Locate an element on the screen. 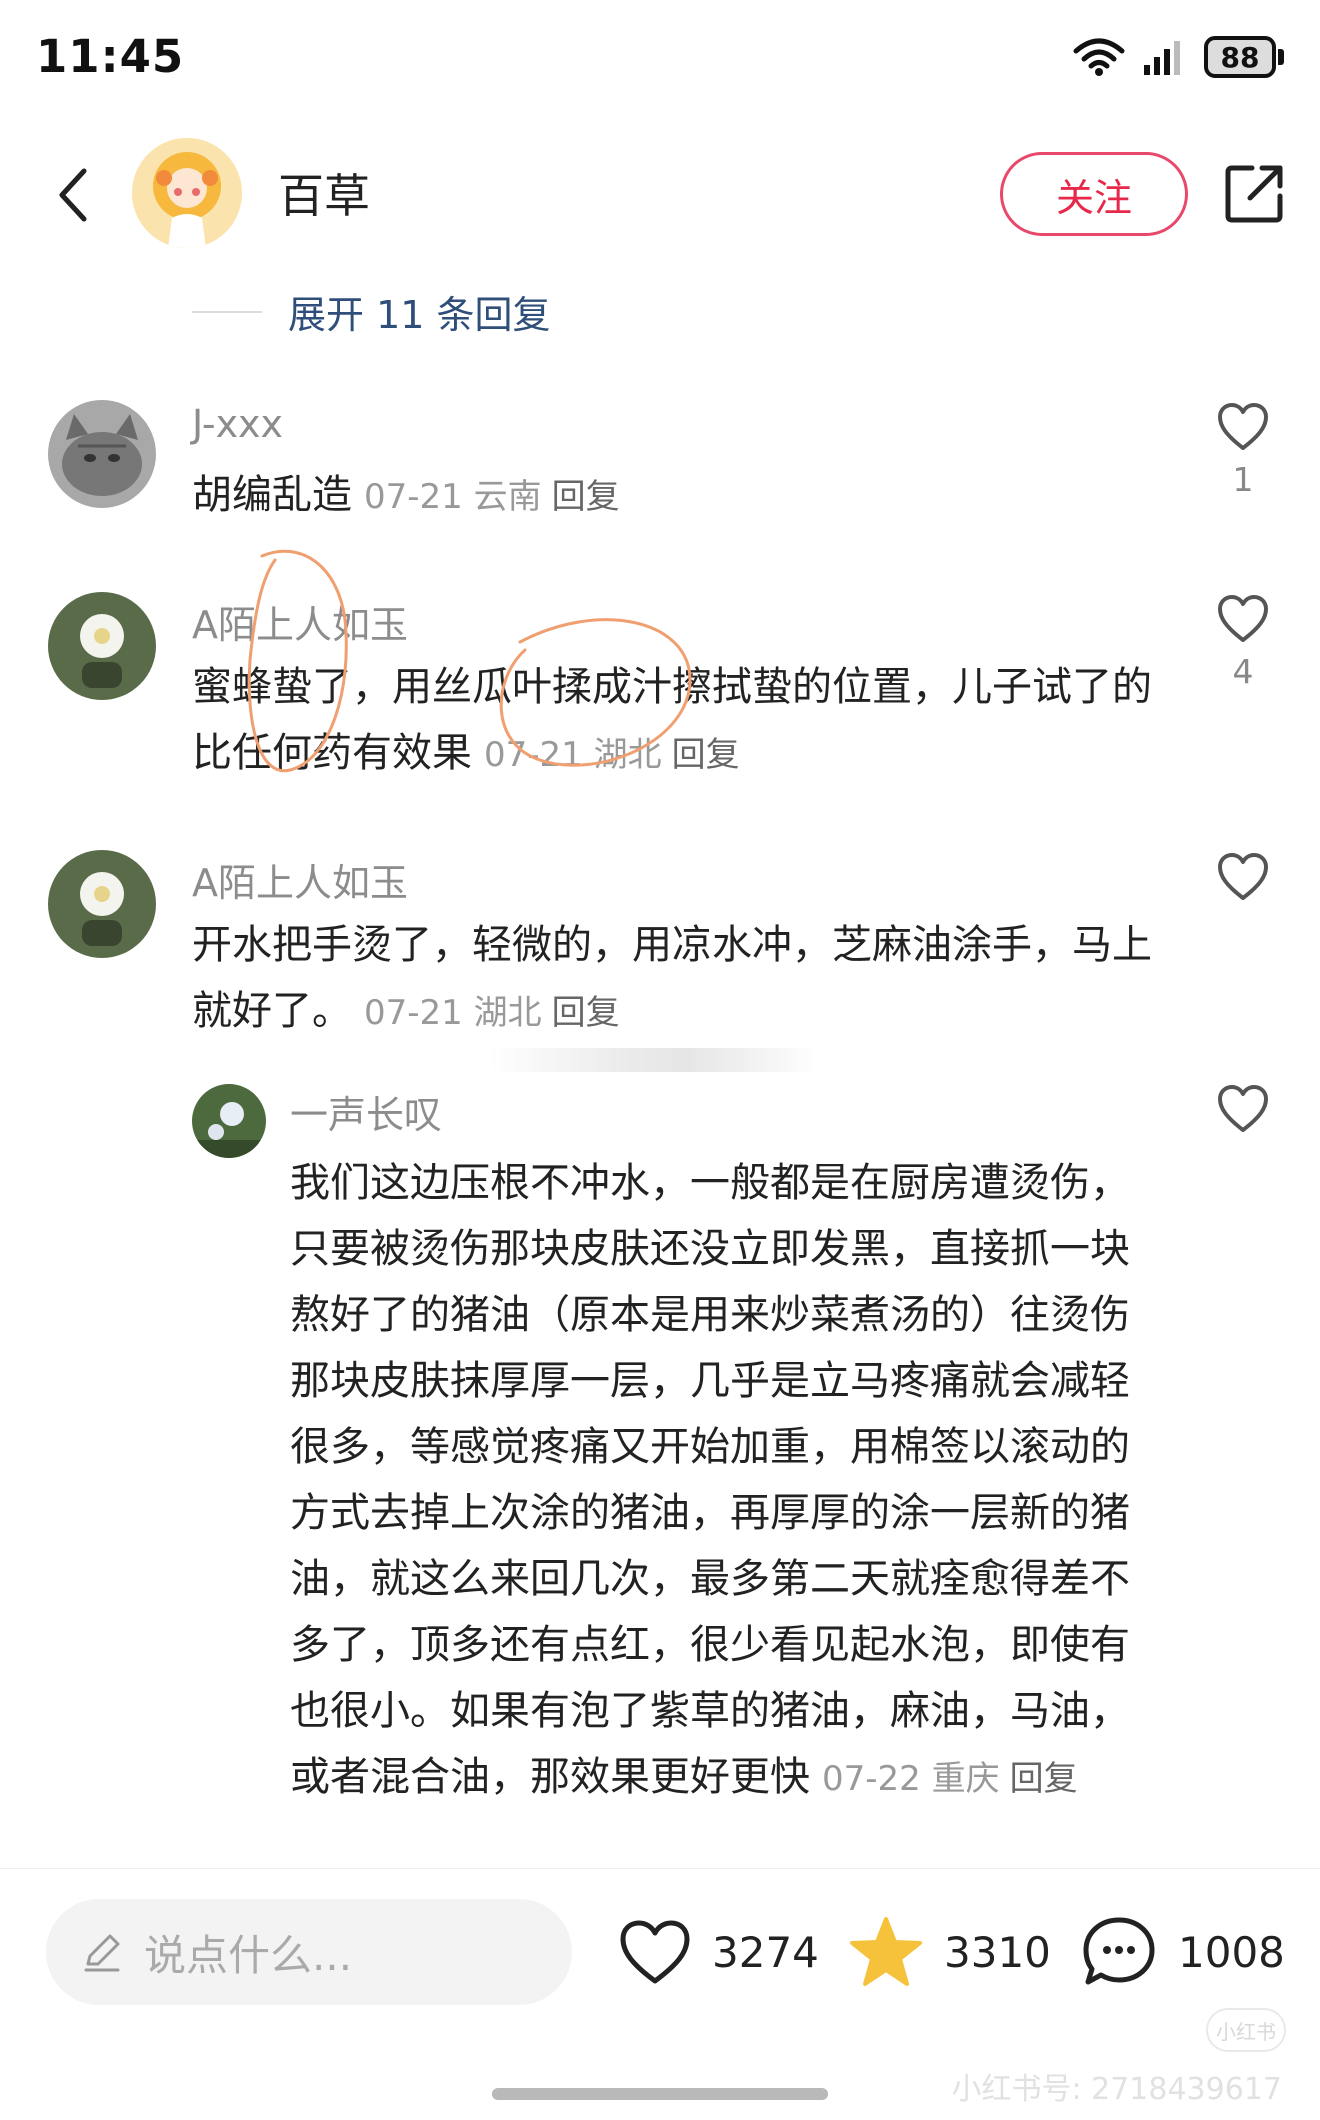 The image size is (1320, 2120). battery-icon: 88 is located at coordinates (1244, 57).